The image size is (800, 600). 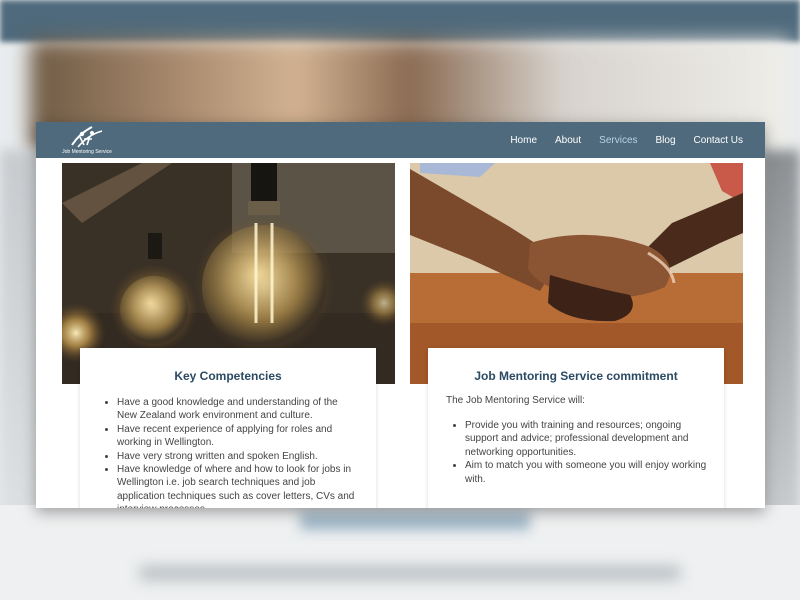 I want to click on main-nav: Home About Services Blog Contact Us, so click(x=617, y=140).